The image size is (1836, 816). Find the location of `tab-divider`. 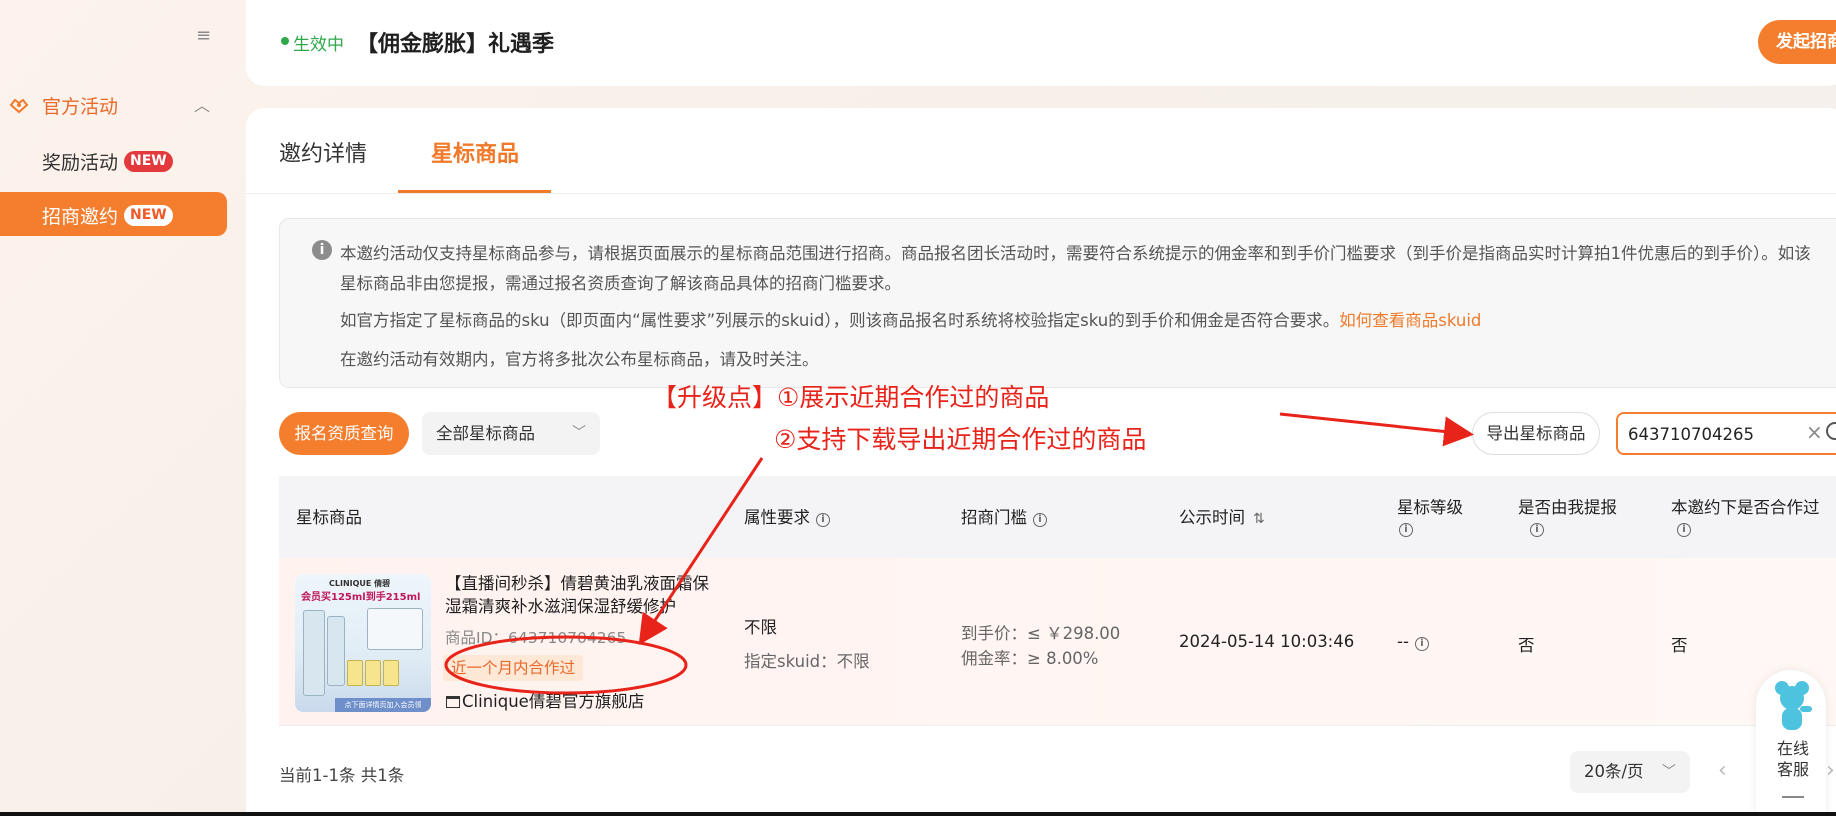

tab-divider is located at coordinates (1041, 193).